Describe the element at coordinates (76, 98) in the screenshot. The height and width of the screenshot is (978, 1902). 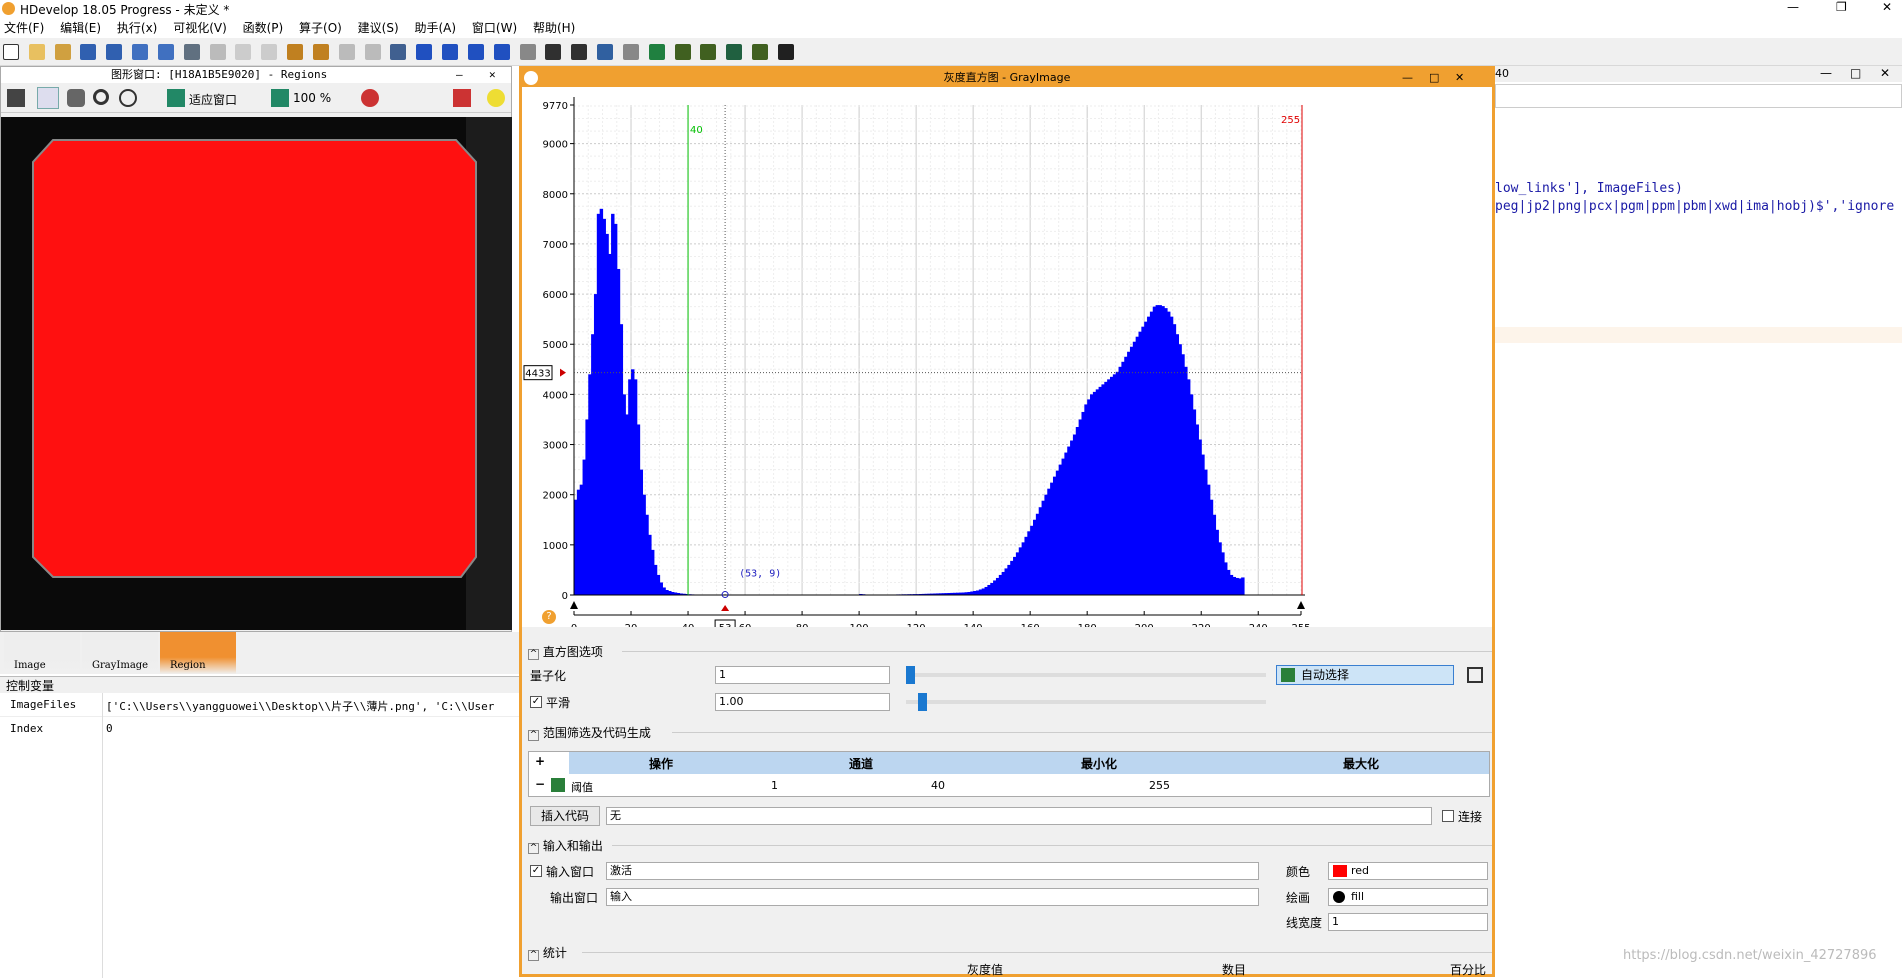
I see `hand-icon` at that location.